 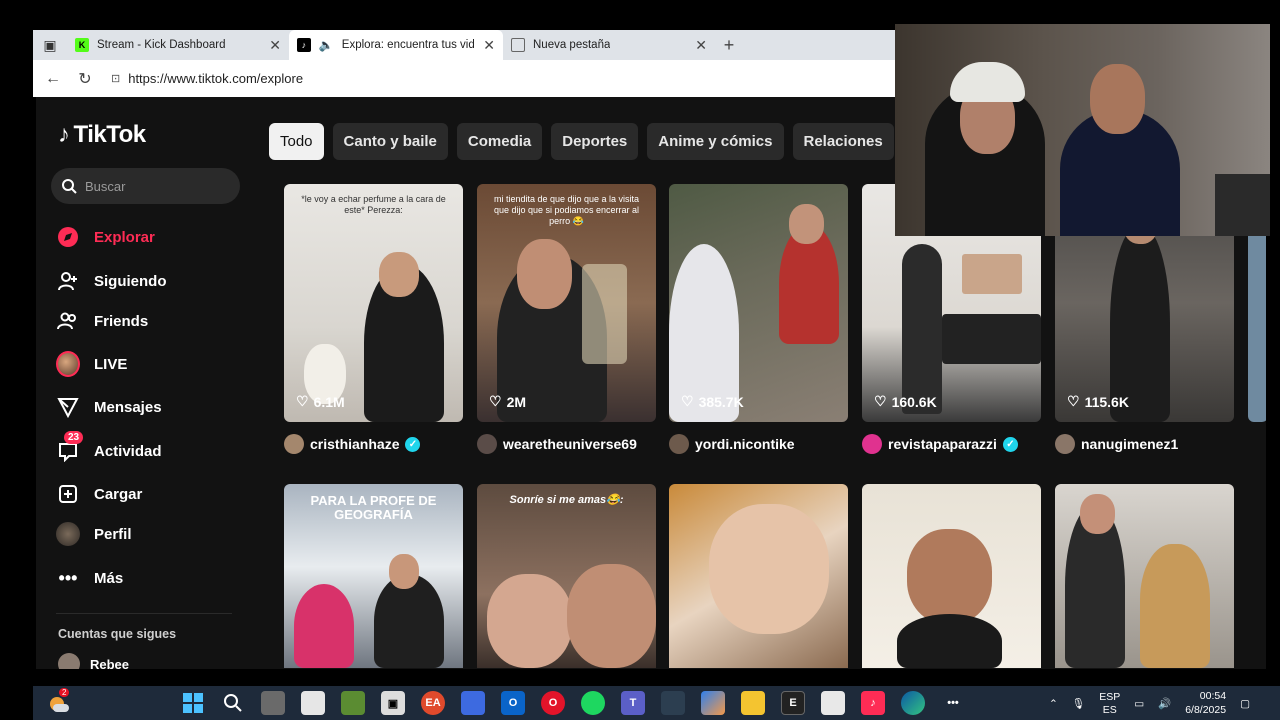 What do you see at coordinates (296, 141) in the screenshot?
I see `chip-todo: Todo` at bounding box center [296, 141].